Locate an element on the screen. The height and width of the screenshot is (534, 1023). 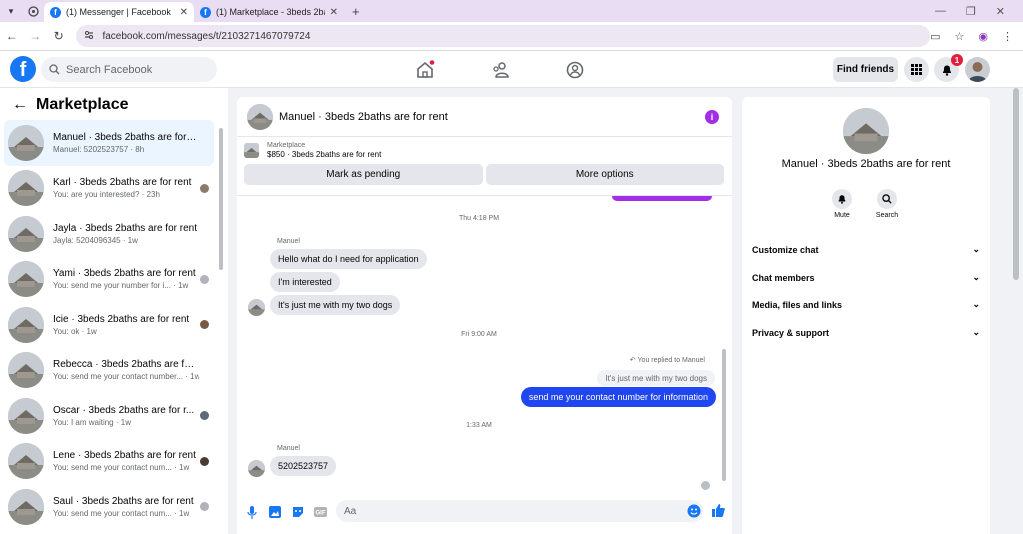
back-arrow-icon: ← is located at coordinates (20, 105).